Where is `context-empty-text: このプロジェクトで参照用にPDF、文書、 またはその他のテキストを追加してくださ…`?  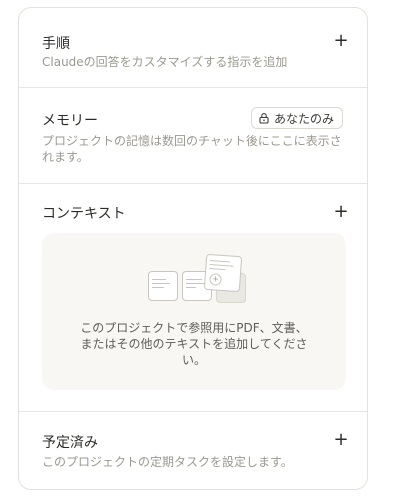 context-empty-text: このプロジェクトで参照用にPDF、文書、 またはその他のテキストを追加してくださ… is located at coordinates (194, 344).